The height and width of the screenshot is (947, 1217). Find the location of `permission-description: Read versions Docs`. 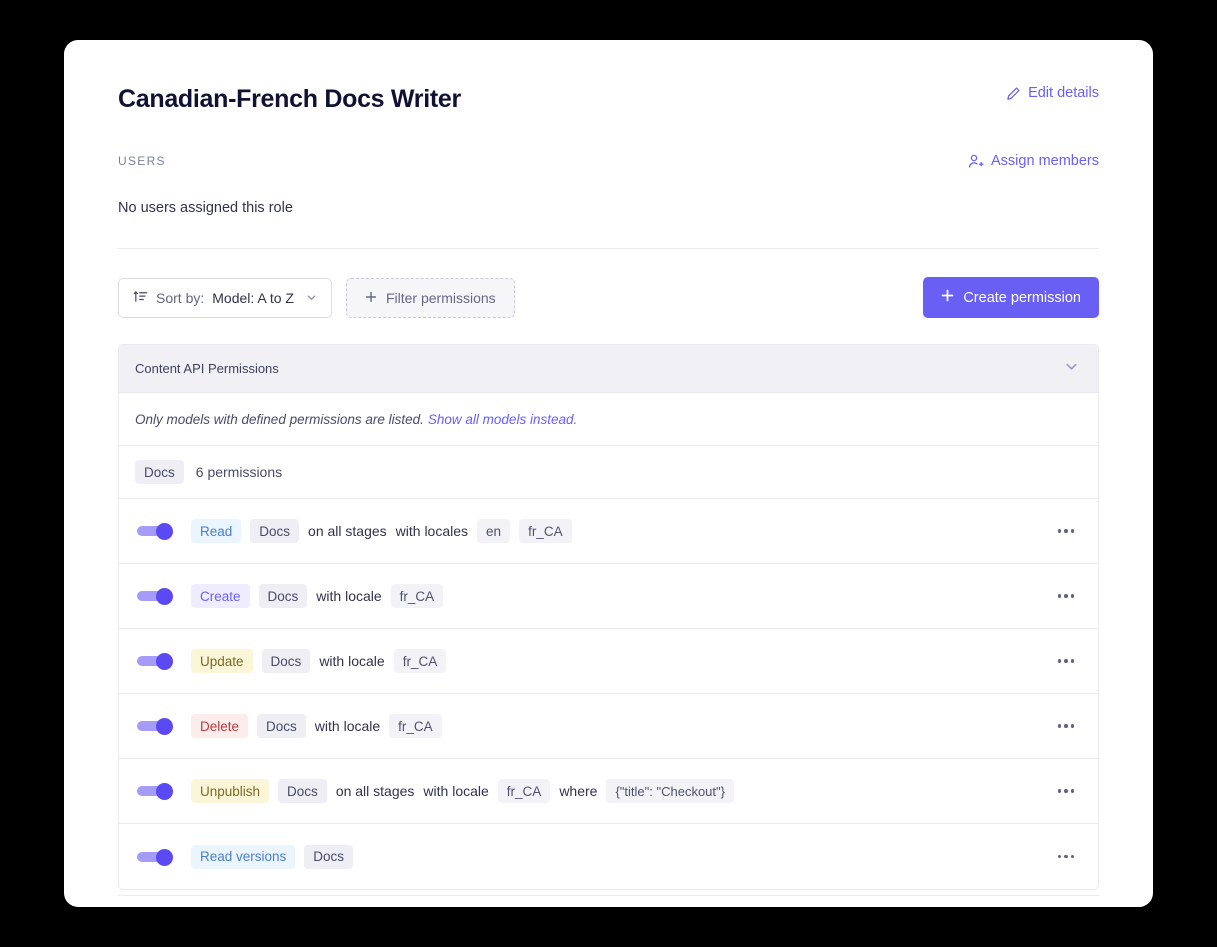

permission-description: Read versions Docs is located at coordinates (620, 856).